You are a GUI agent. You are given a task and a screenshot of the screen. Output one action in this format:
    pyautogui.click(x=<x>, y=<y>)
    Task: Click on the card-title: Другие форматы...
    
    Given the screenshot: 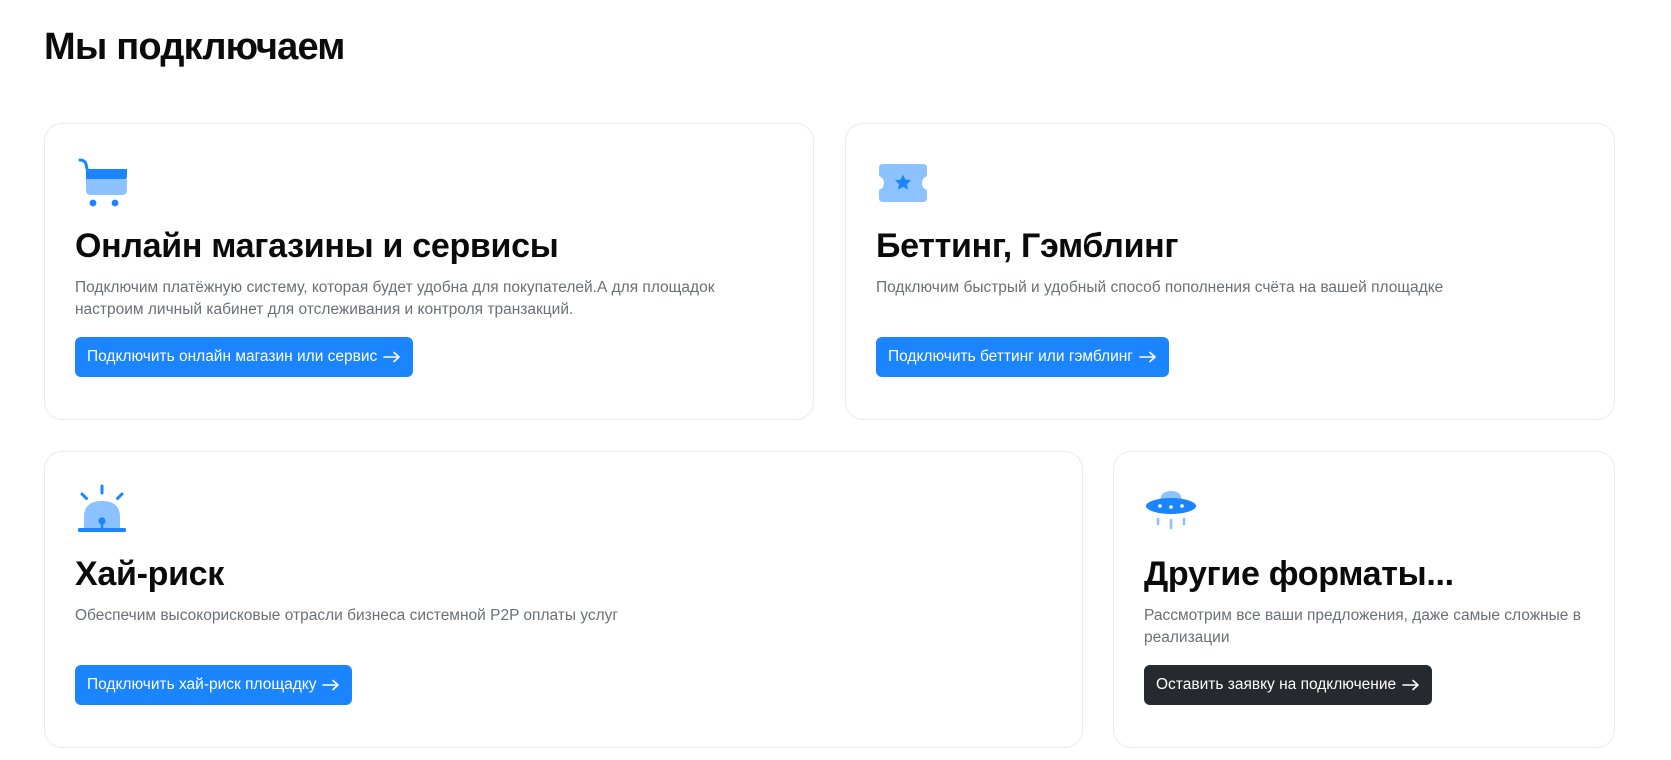 What is the action you would take?
    pyautogui.click(x=1299, y=574)
    